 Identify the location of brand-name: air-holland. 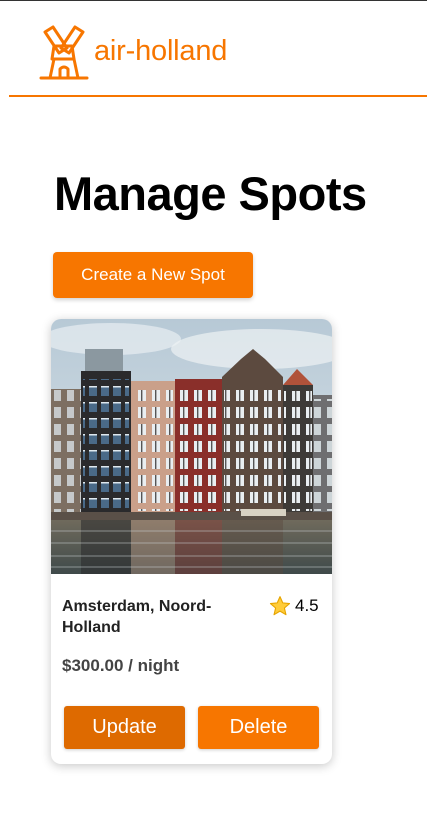
(161, 50).